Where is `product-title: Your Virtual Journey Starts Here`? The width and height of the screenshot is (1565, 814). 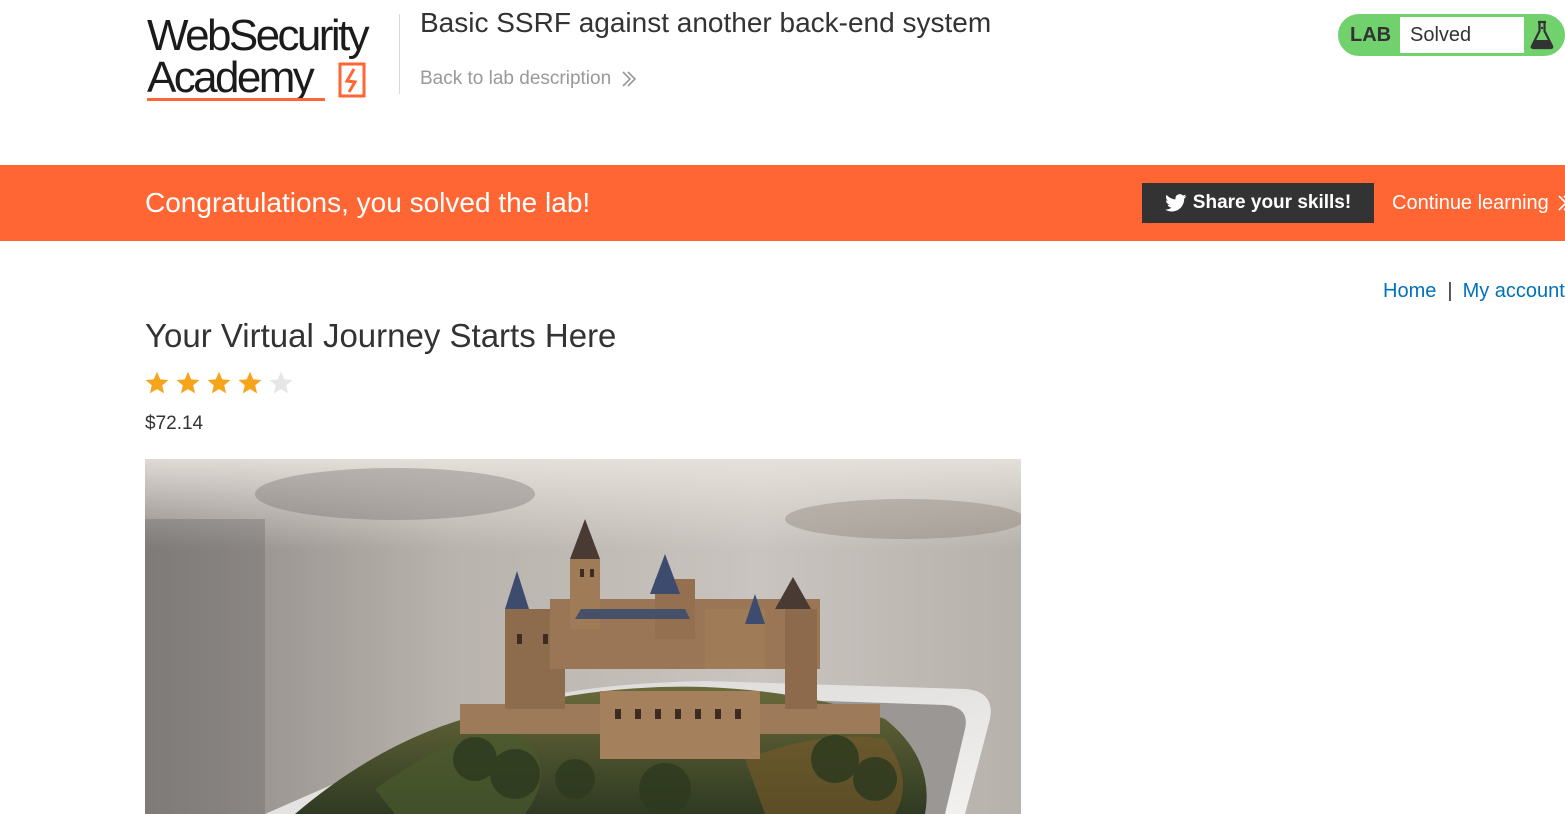 product-title: Your Virtual Journey Starts Here is located at coordinates (381, 335).